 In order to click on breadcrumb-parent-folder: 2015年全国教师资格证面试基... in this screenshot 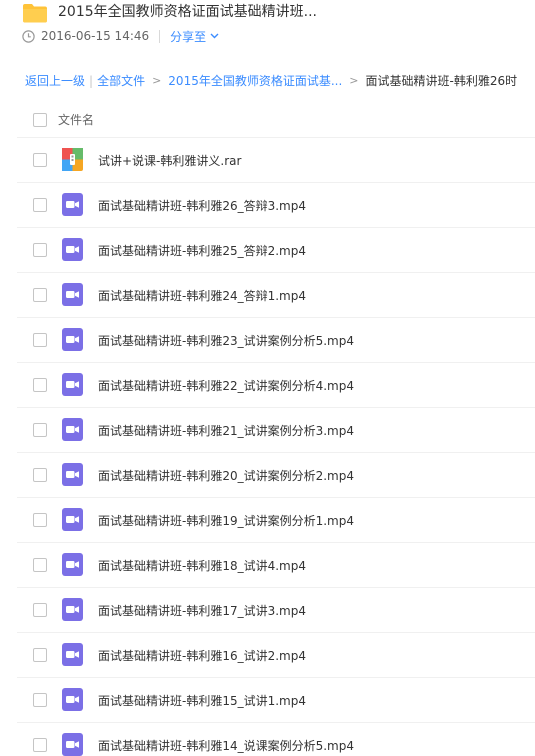, I will do `click(255, 80)`.